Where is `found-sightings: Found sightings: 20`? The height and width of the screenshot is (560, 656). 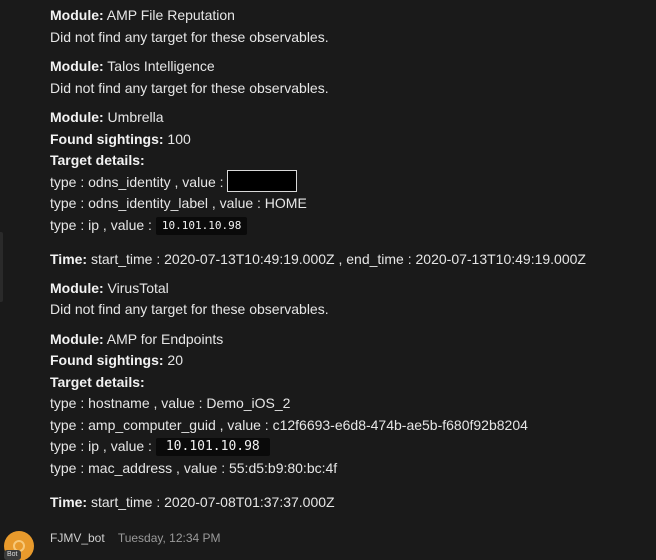 found-sightings: Found sightings: 20 is located at coordinates (116, 360).